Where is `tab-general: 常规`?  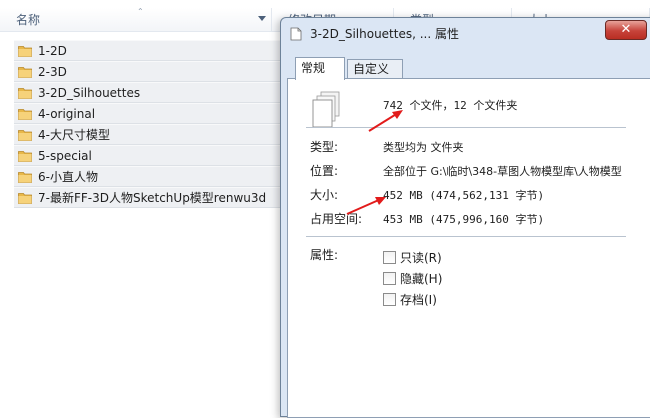
tab-general: 常规 is located at coordinates (320, 68).